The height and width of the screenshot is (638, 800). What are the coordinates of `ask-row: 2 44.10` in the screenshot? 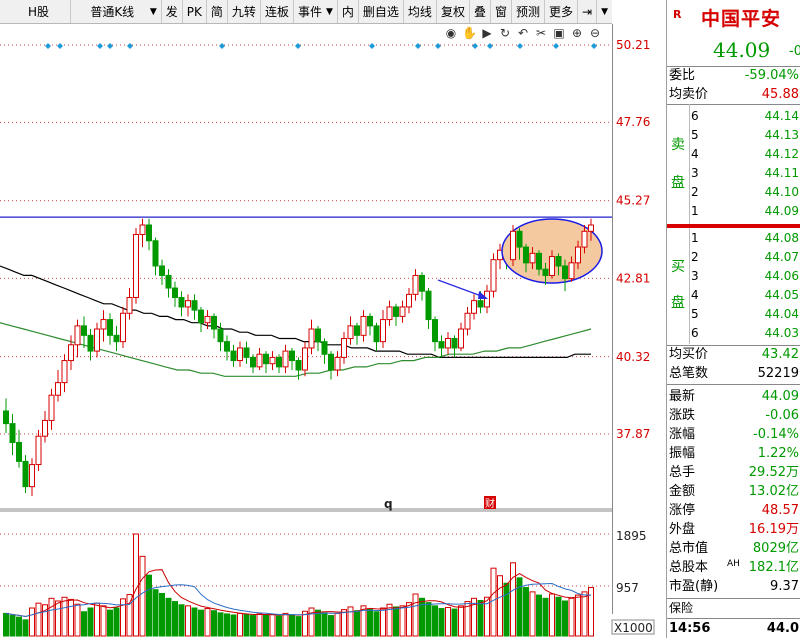 It's located at (744, 192).